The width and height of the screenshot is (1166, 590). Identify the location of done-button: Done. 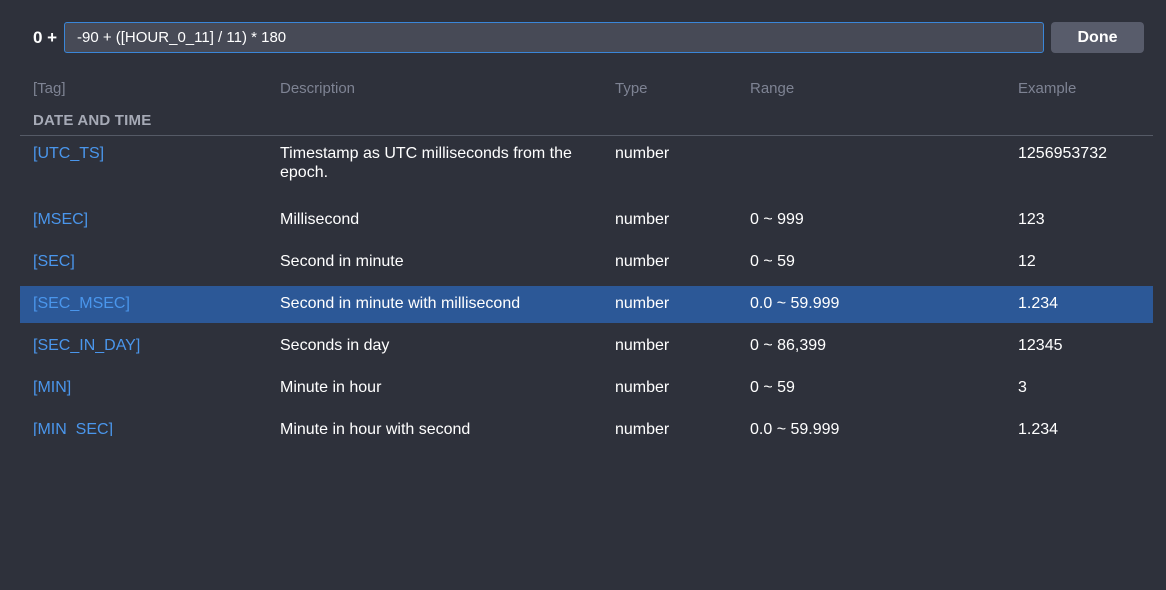
(1097, 37).